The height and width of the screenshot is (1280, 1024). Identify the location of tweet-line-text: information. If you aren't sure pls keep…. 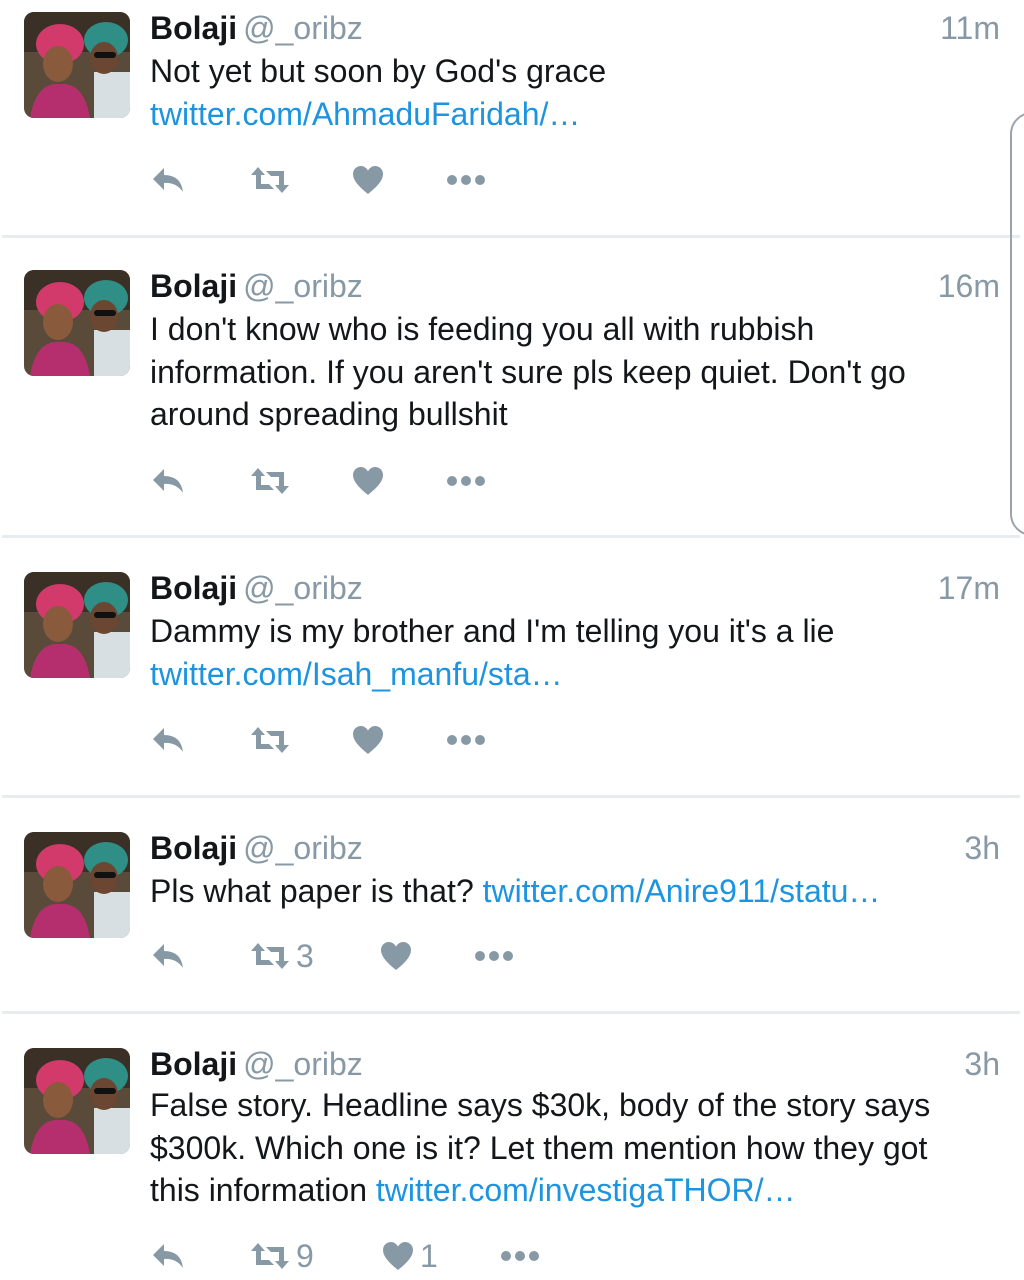
(528, 371).